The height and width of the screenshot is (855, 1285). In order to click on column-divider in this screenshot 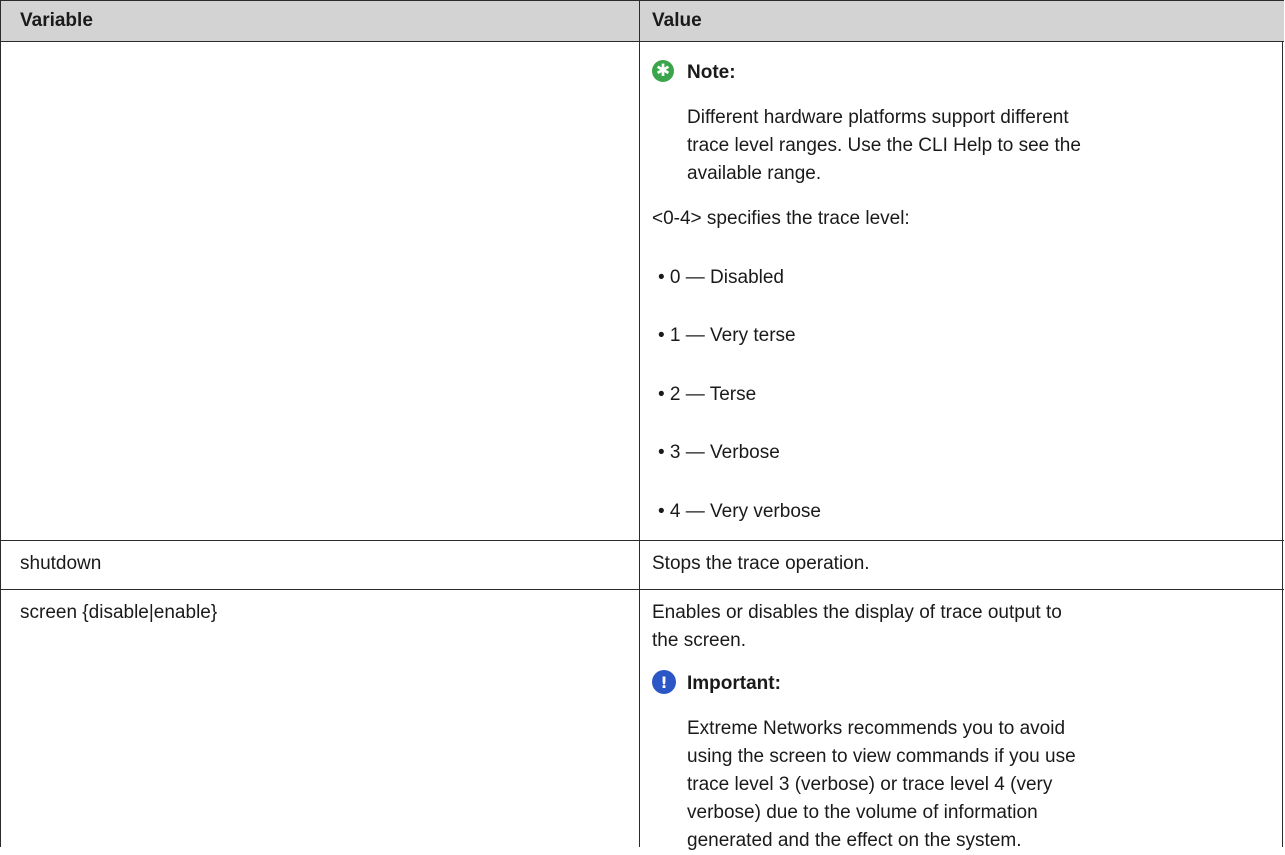, I will do `click(639, 423)`.